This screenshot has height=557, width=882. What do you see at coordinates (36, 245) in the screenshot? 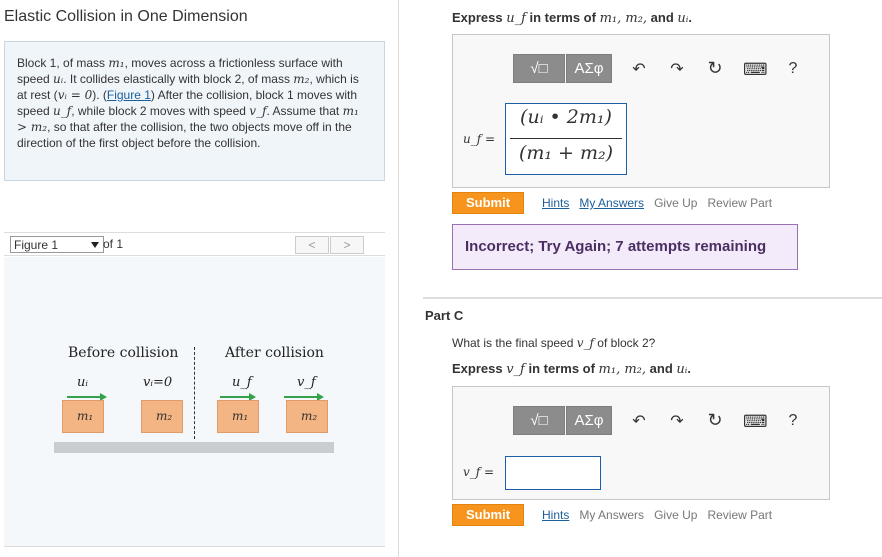
I see `figure-select-value: Figure 1` at bounding box center [36, 245].